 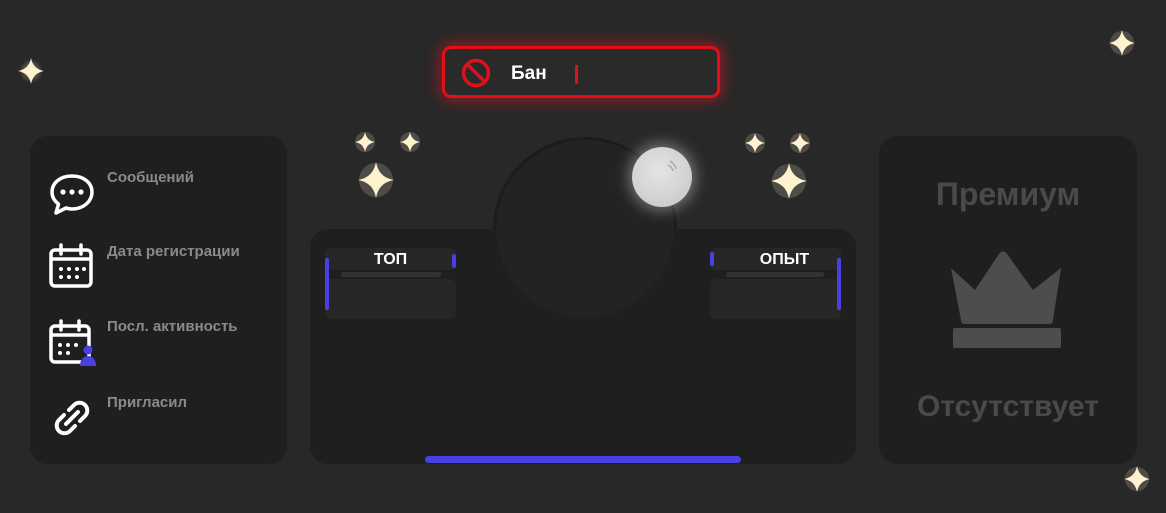 I want to click on xp-card-value, so click(x=775, y=299).